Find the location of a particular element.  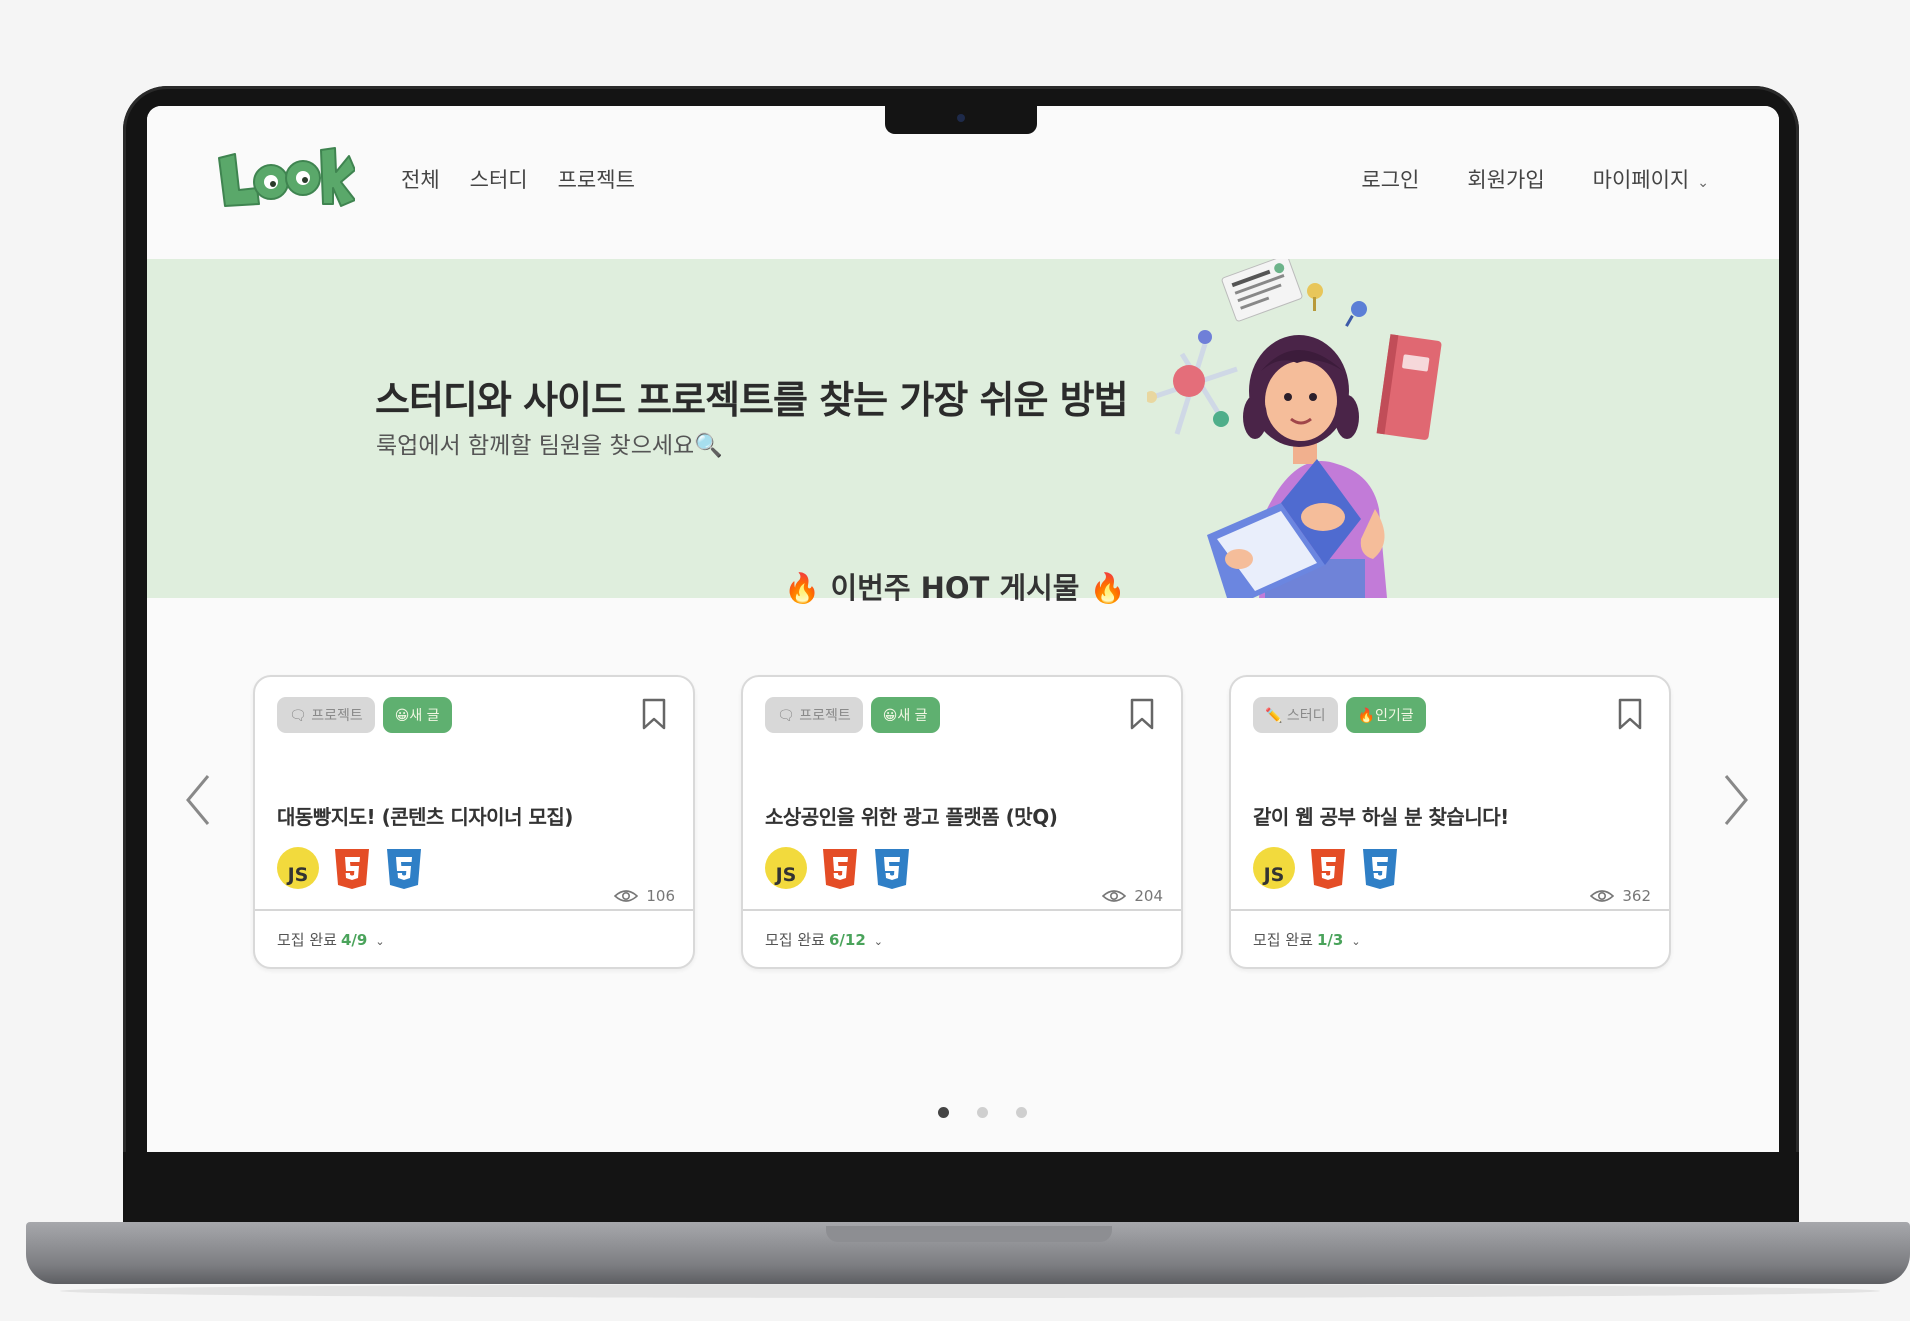

card-footer: 모집 완료 6/12 ⌄ is located at coordinates (962, 938).